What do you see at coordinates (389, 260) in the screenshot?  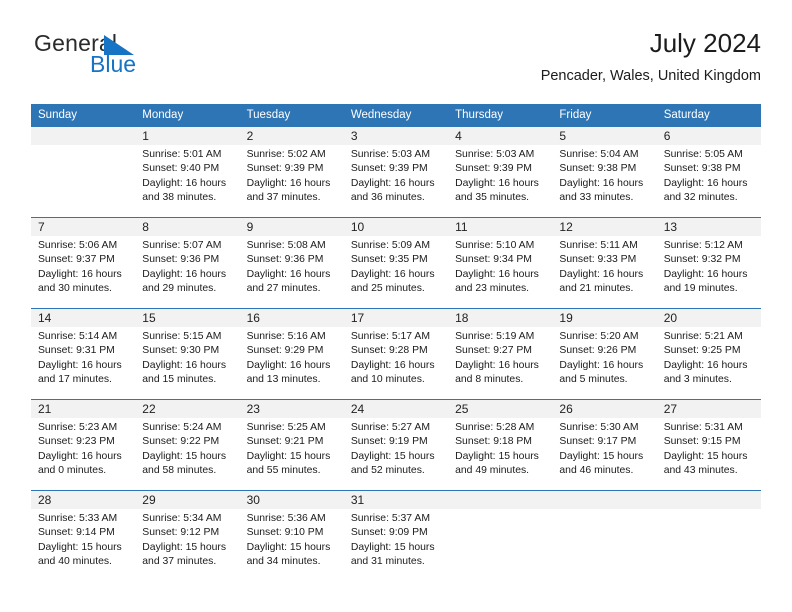 I see `sunset-line: Sunset: 9:35 PM` at bounding box center [389, 260].